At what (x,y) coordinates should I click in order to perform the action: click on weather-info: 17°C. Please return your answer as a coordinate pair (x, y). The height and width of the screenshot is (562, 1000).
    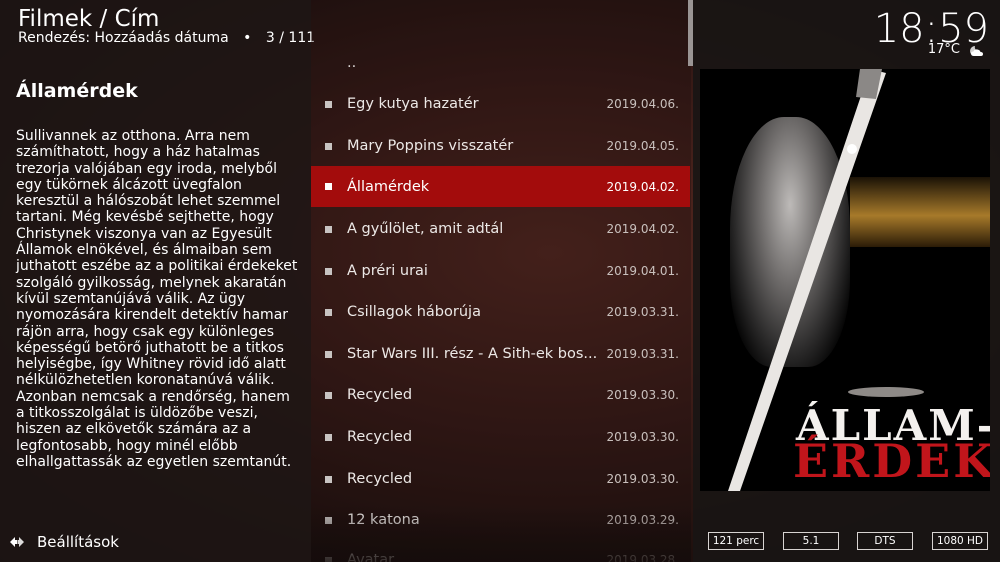
    Looking at the image, I should click on (958, 50).